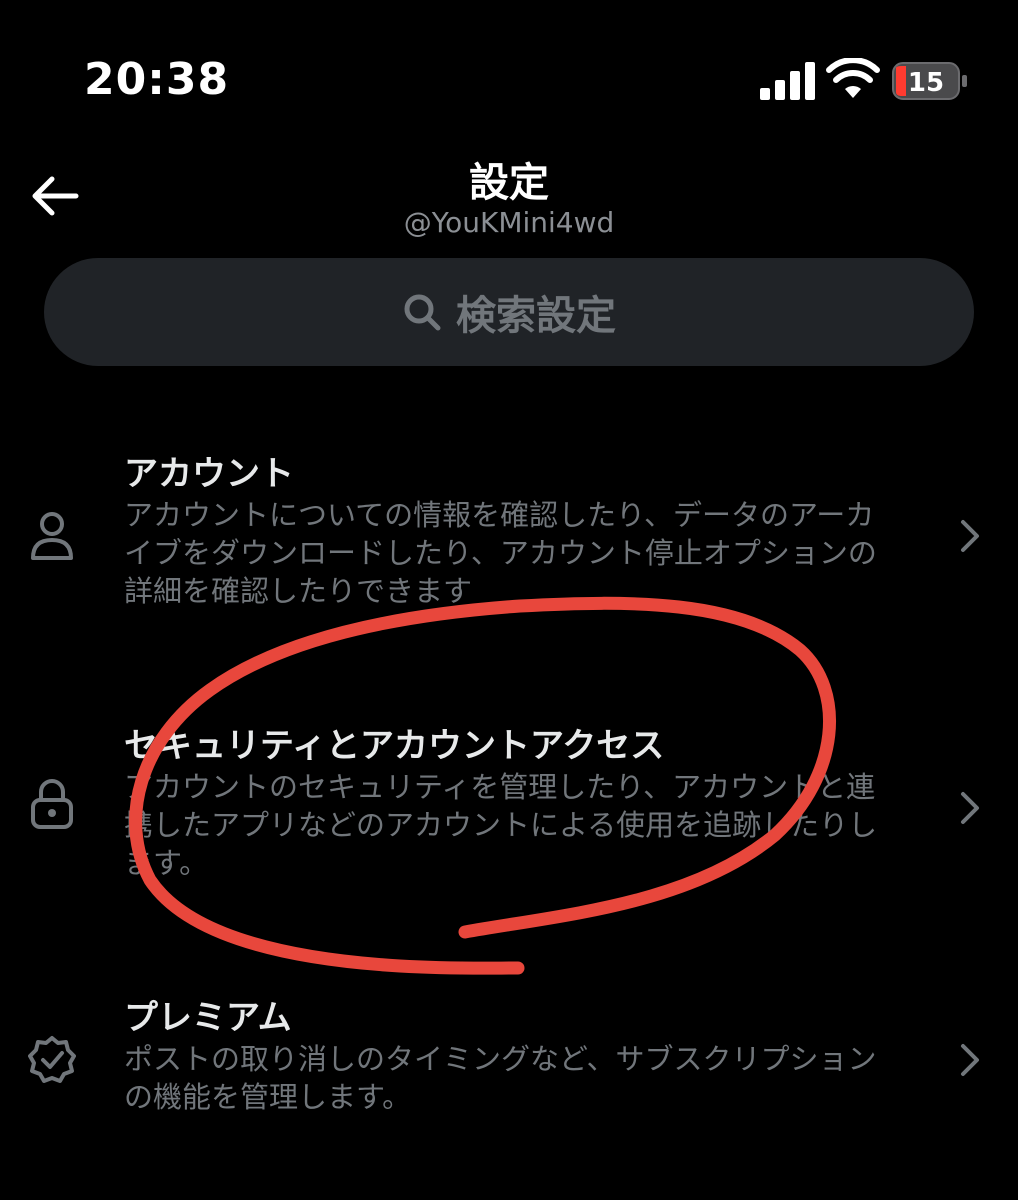  Describe the element at coordinates (536, 316) in the screenshot. I see `search-placeholder: 検索設定` at that location.